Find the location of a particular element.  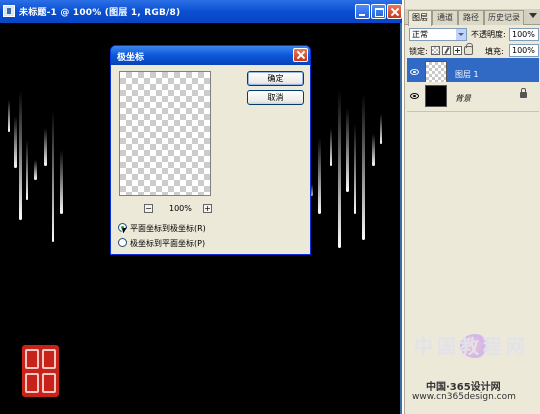

ok-button: 确定 is located at coordinates (275, 78).